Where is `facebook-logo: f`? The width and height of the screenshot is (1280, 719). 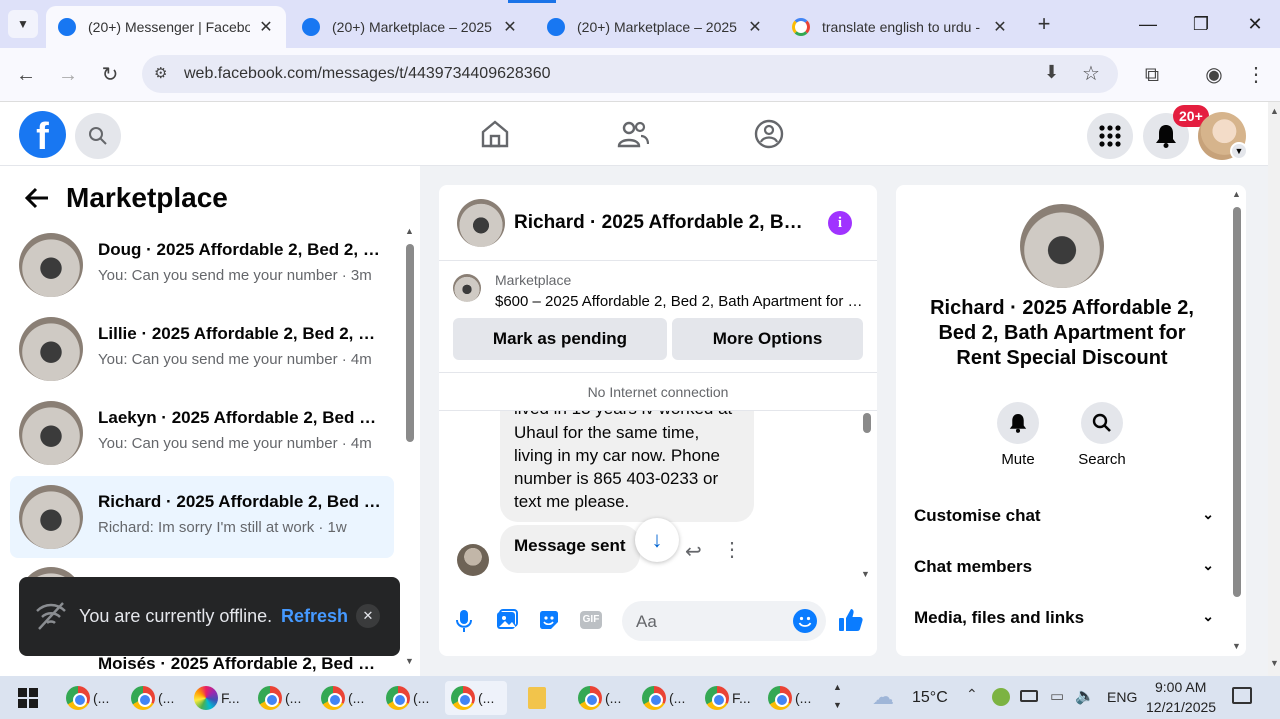
facebook-logo: f is located at coordinates (42, 134).